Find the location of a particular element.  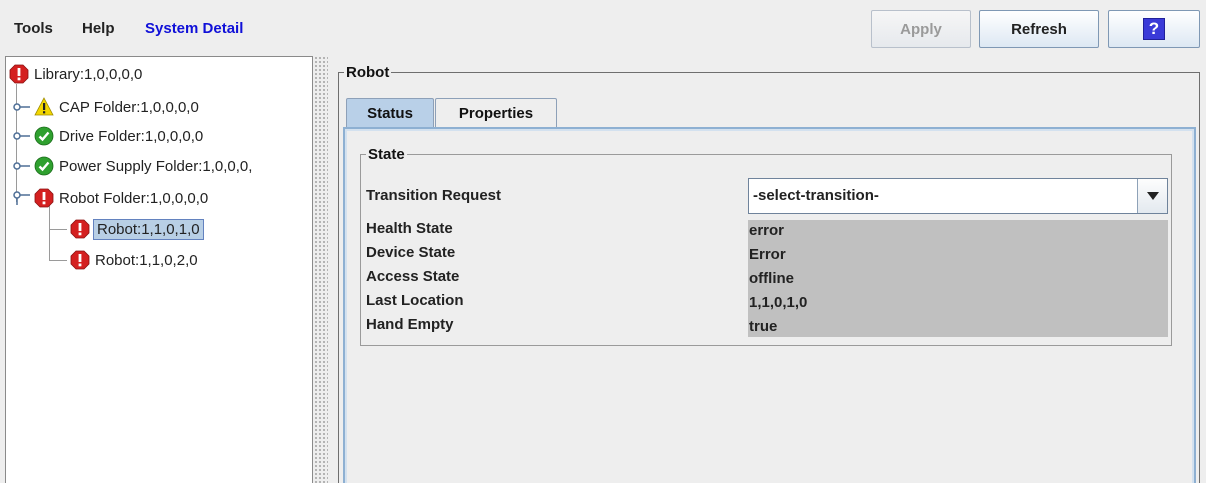

menu-system-detail: System Detail is located at coordinates (194, 28).